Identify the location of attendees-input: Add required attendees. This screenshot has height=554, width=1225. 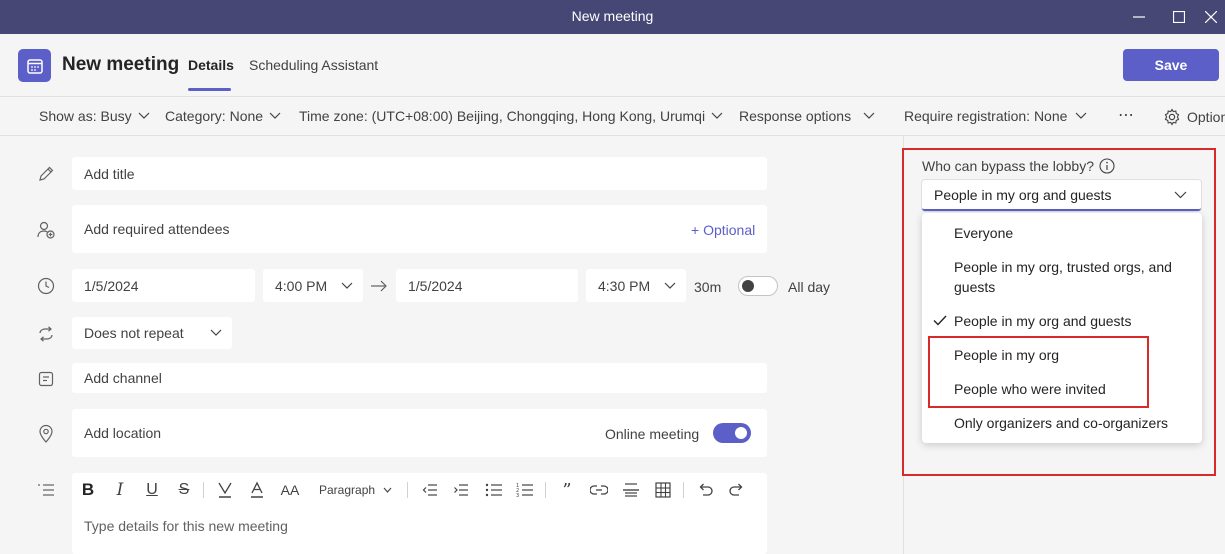
(419, 229).